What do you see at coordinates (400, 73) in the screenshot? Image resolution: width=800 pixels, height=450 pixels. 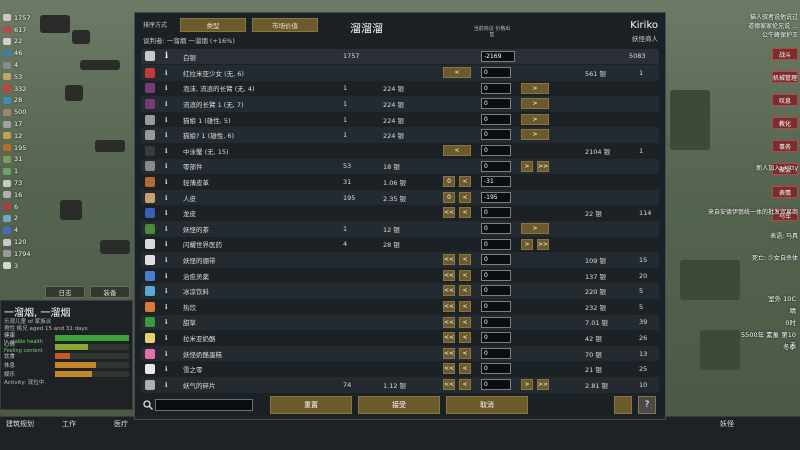 I see `trade-row: i 红拉米亚少女 (无, 6) <0 561 银 1` at bounding box center [400, 73].